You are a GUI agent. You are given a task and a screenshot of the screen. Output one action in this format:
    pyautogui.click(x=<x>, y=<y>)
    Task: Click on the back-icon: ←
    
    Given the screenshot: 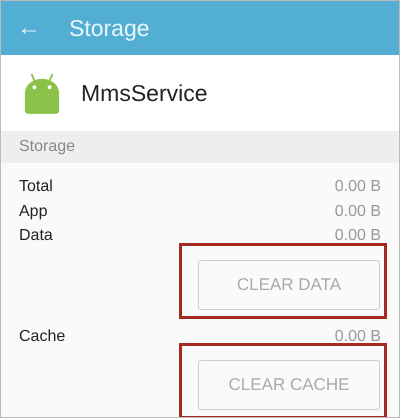 What is the action you would take?
    pyautogui.click(x=31, y=28)
    